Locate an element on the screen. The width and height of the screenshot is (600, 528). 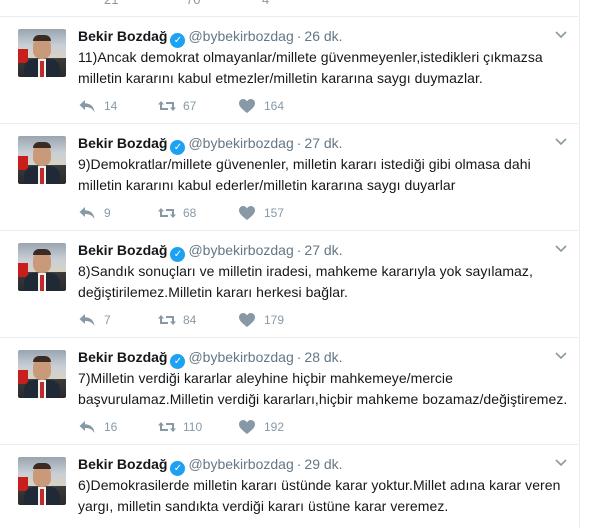
previous-like-count: 4 is located at coordinates (265, 3).